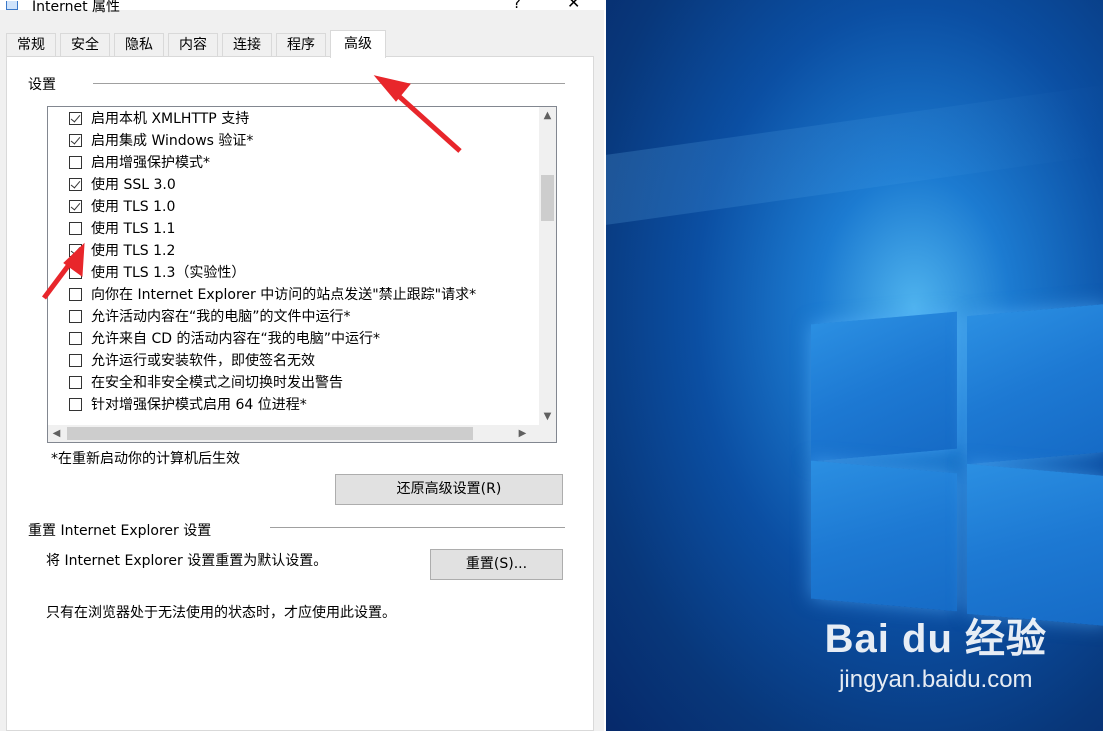 This screenshot has height=731, width=1103. What do you see at coordinates (56, 433) in the screenshot?
I see `scroll-left-icon: ◀` at bounding box center [56, 433].